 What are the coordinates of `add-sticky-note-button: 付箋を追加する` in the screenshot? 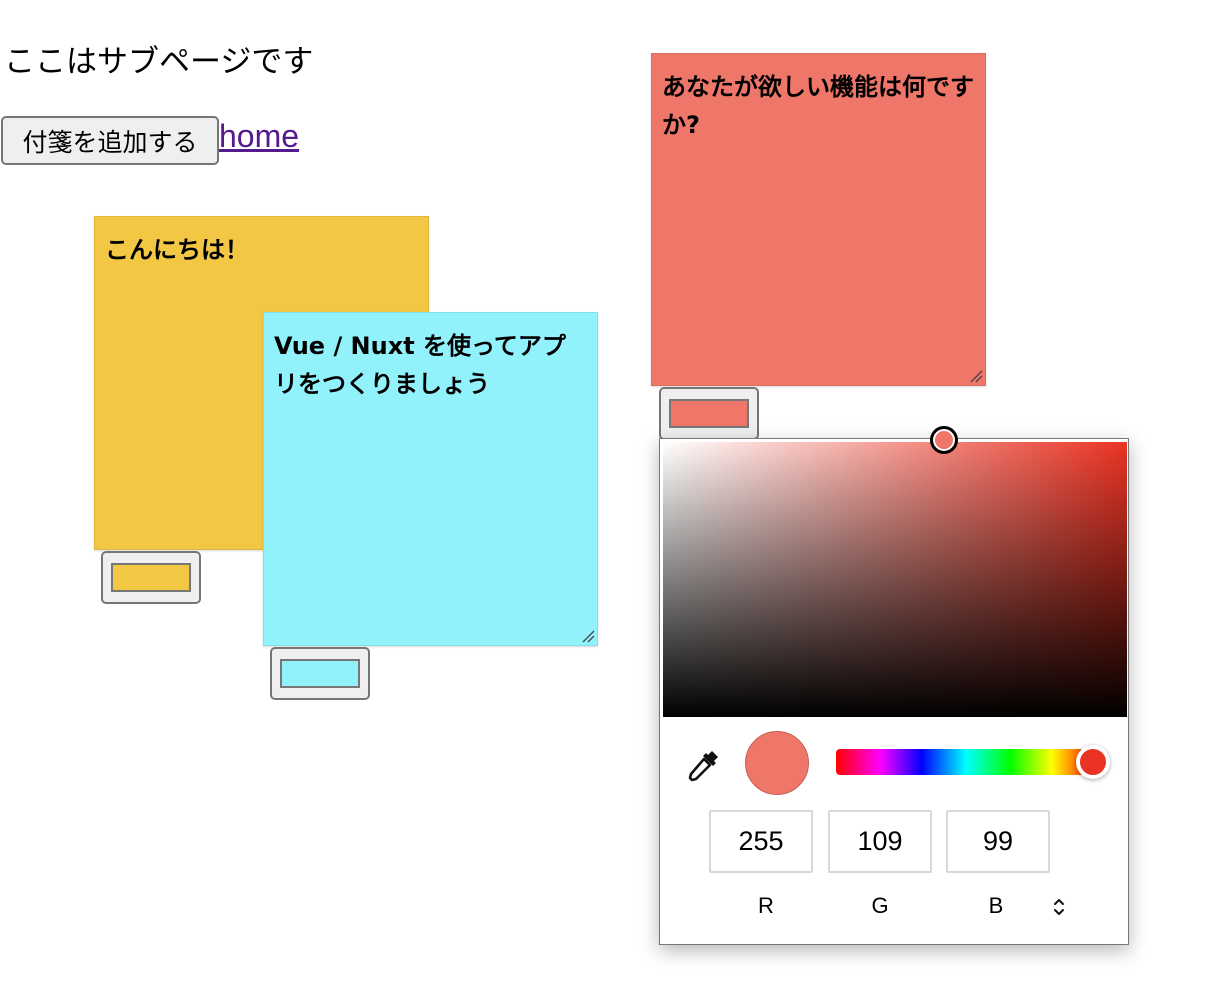 It's located at (110, 140).